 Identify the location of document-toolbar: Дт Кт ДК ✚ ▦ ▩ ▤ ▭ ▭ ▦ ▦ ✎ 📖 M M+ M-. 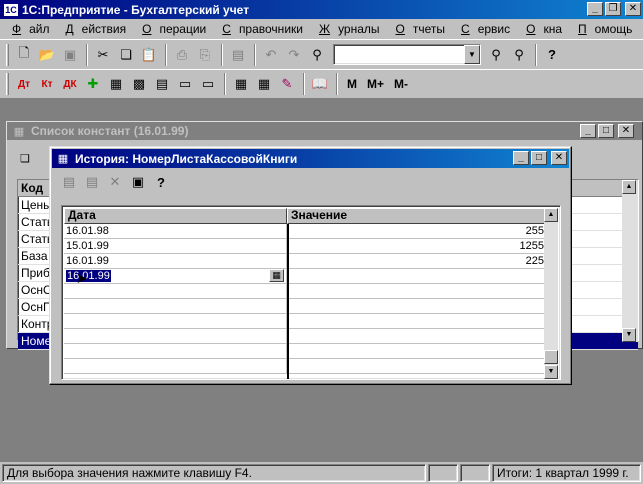
(321, 84).